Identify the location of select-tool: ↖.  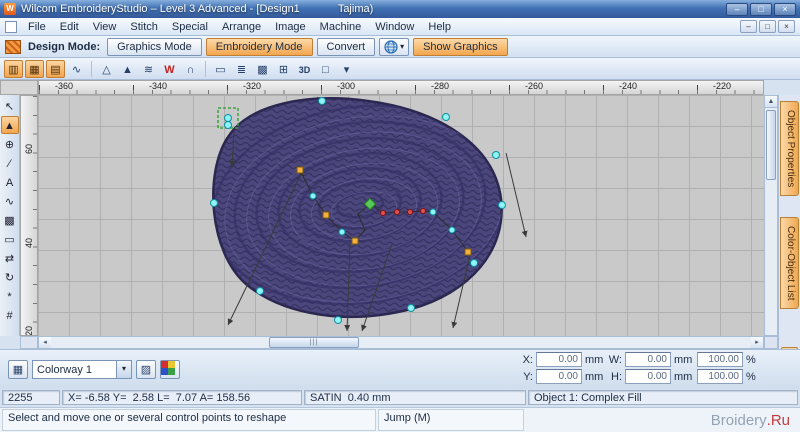
(10, 106).